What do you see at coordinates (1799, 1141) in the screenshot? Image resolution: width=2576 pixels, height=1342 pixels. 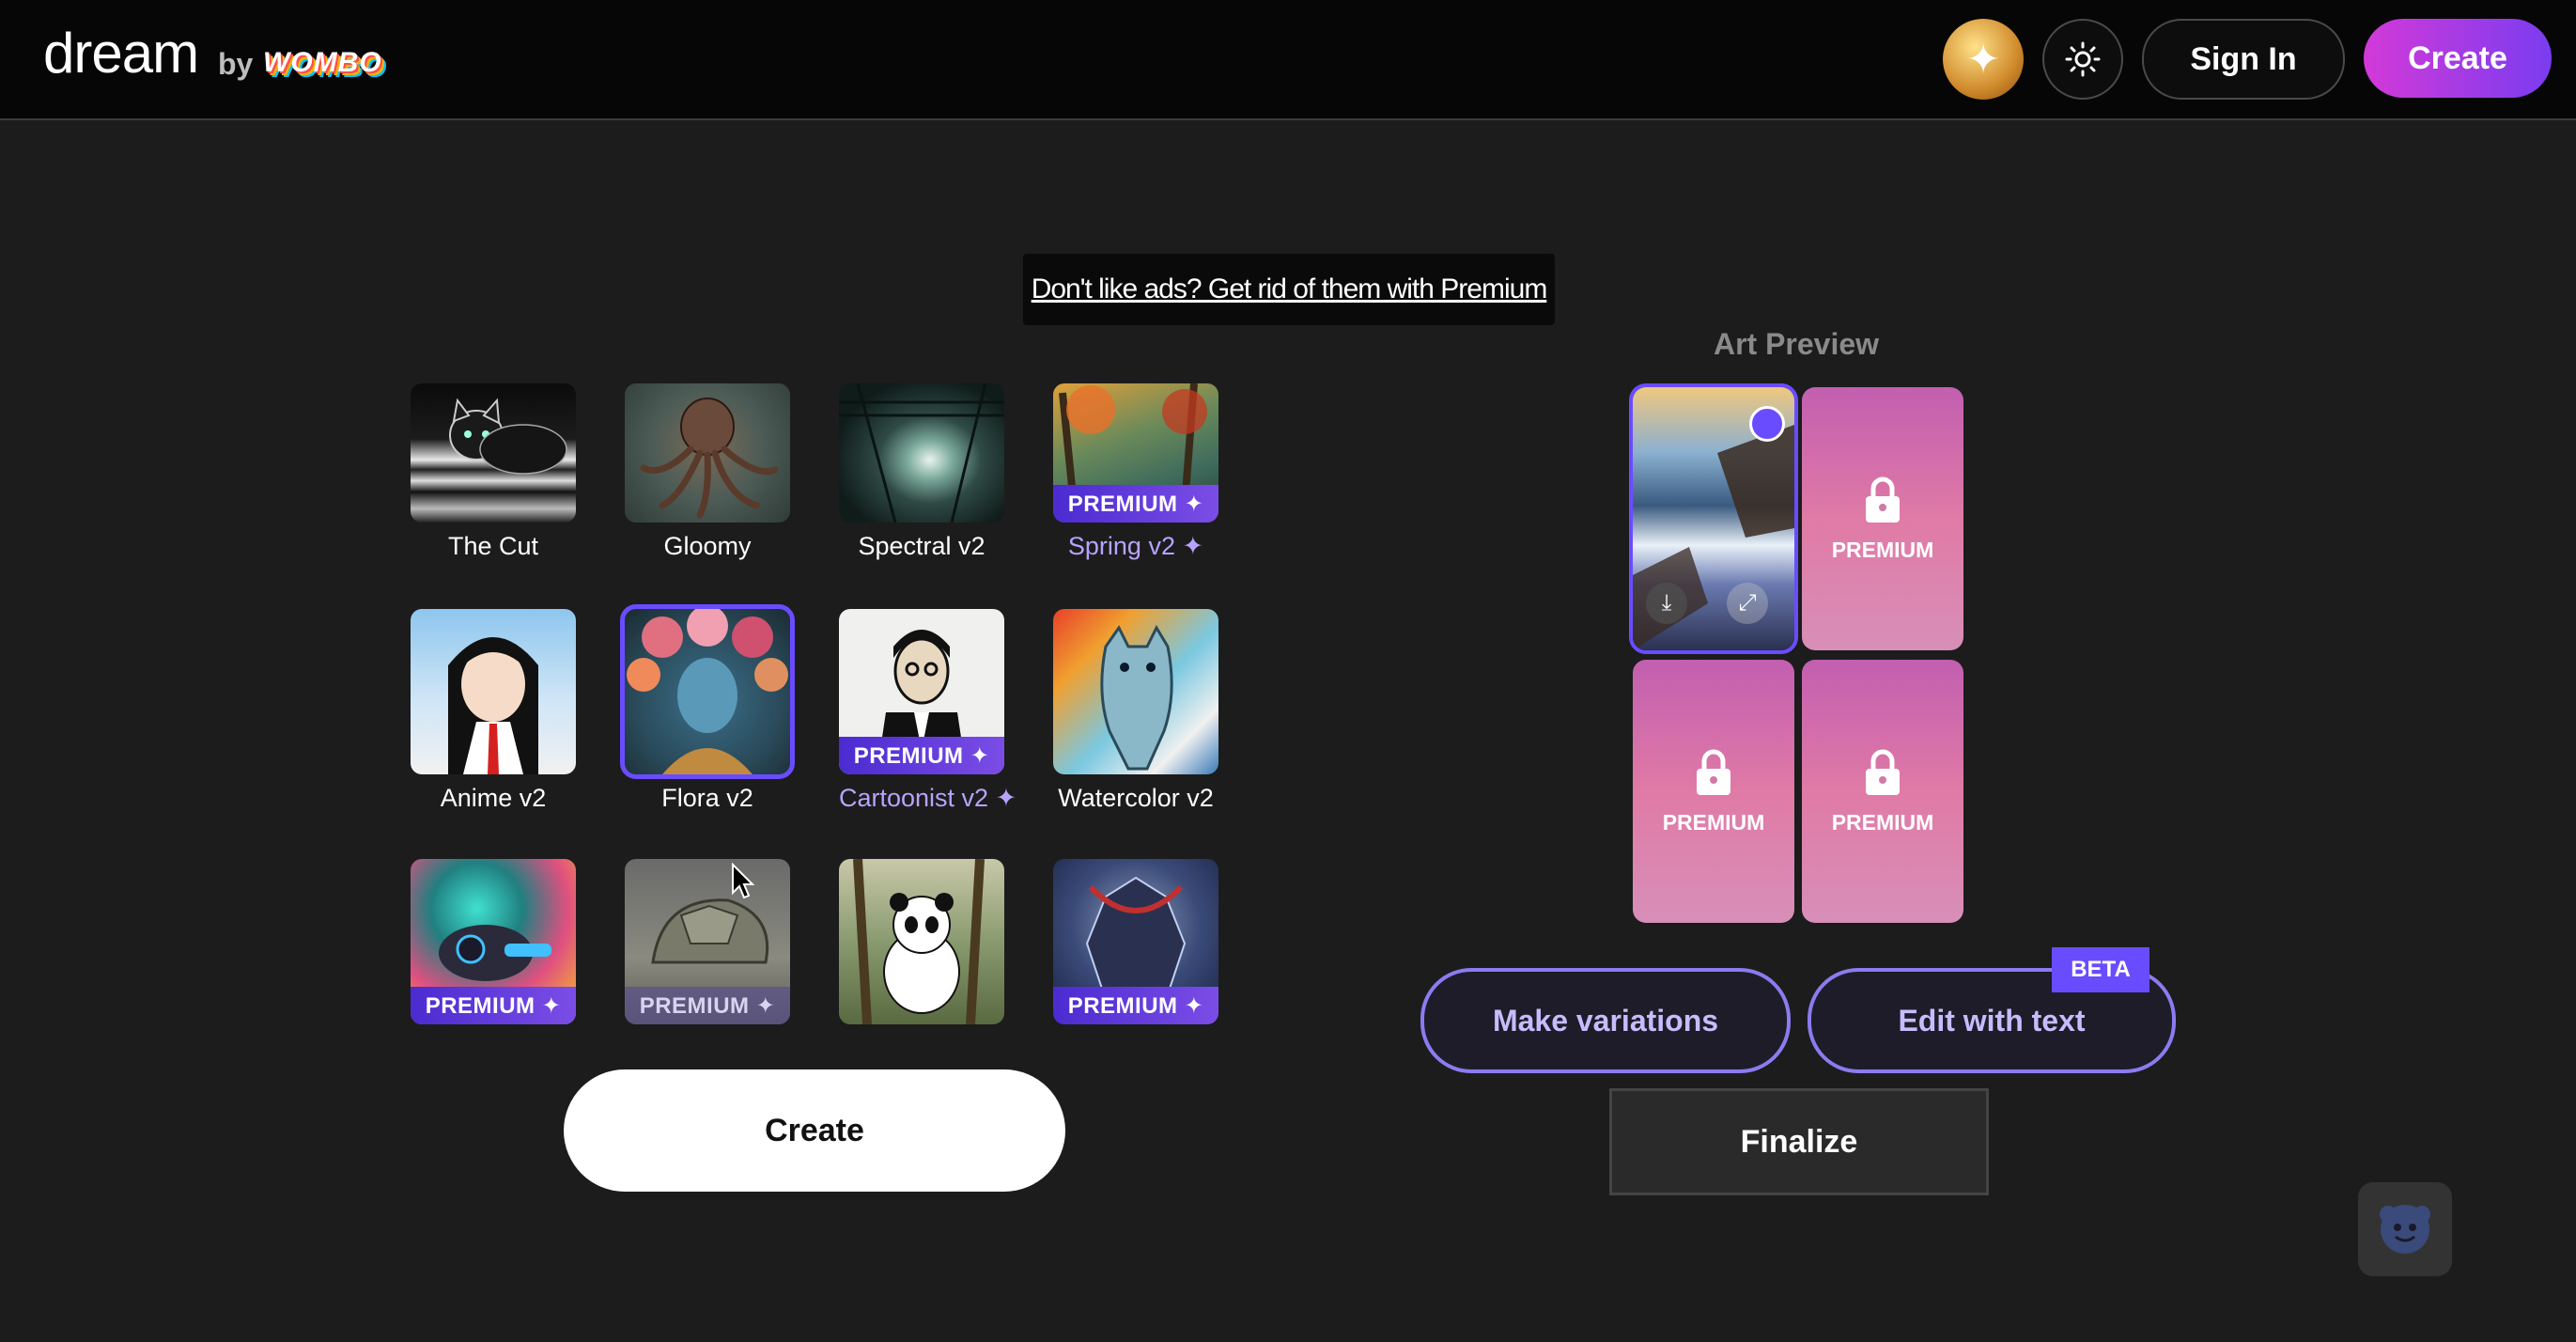 I see `finalize-button: Finalize` at bounding box center [1799, 1141].